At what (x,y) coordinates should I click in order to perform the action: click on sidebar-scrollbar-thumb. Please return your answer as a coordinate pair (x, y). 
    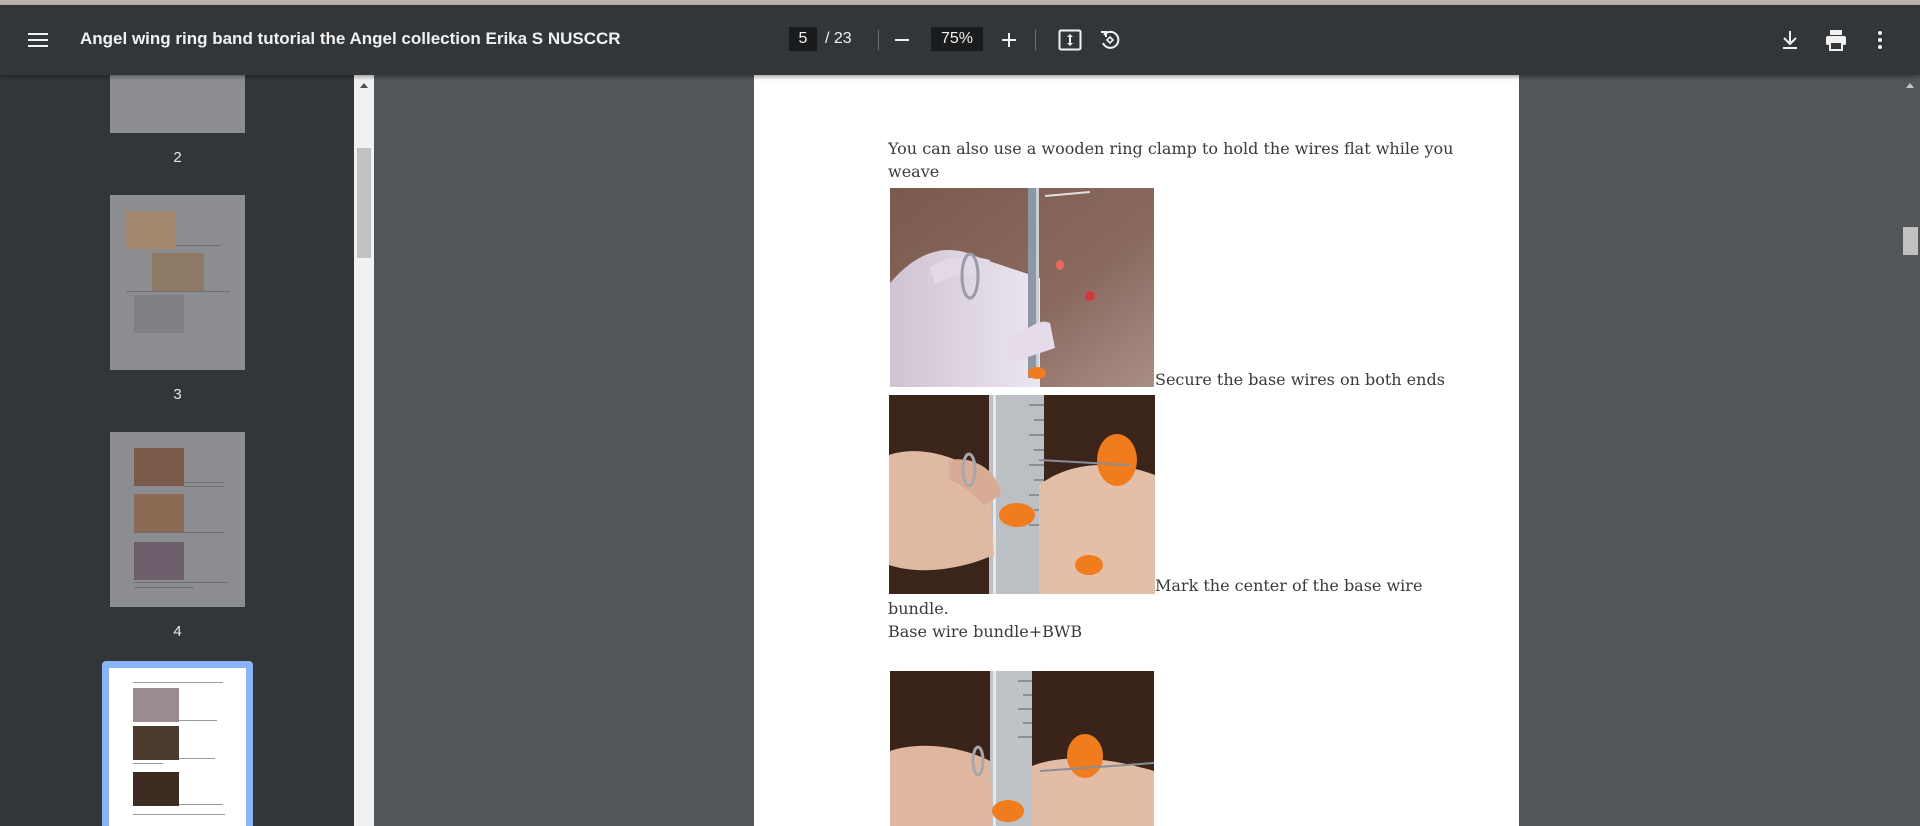
    Looking at the image, I should click on (364, 203).